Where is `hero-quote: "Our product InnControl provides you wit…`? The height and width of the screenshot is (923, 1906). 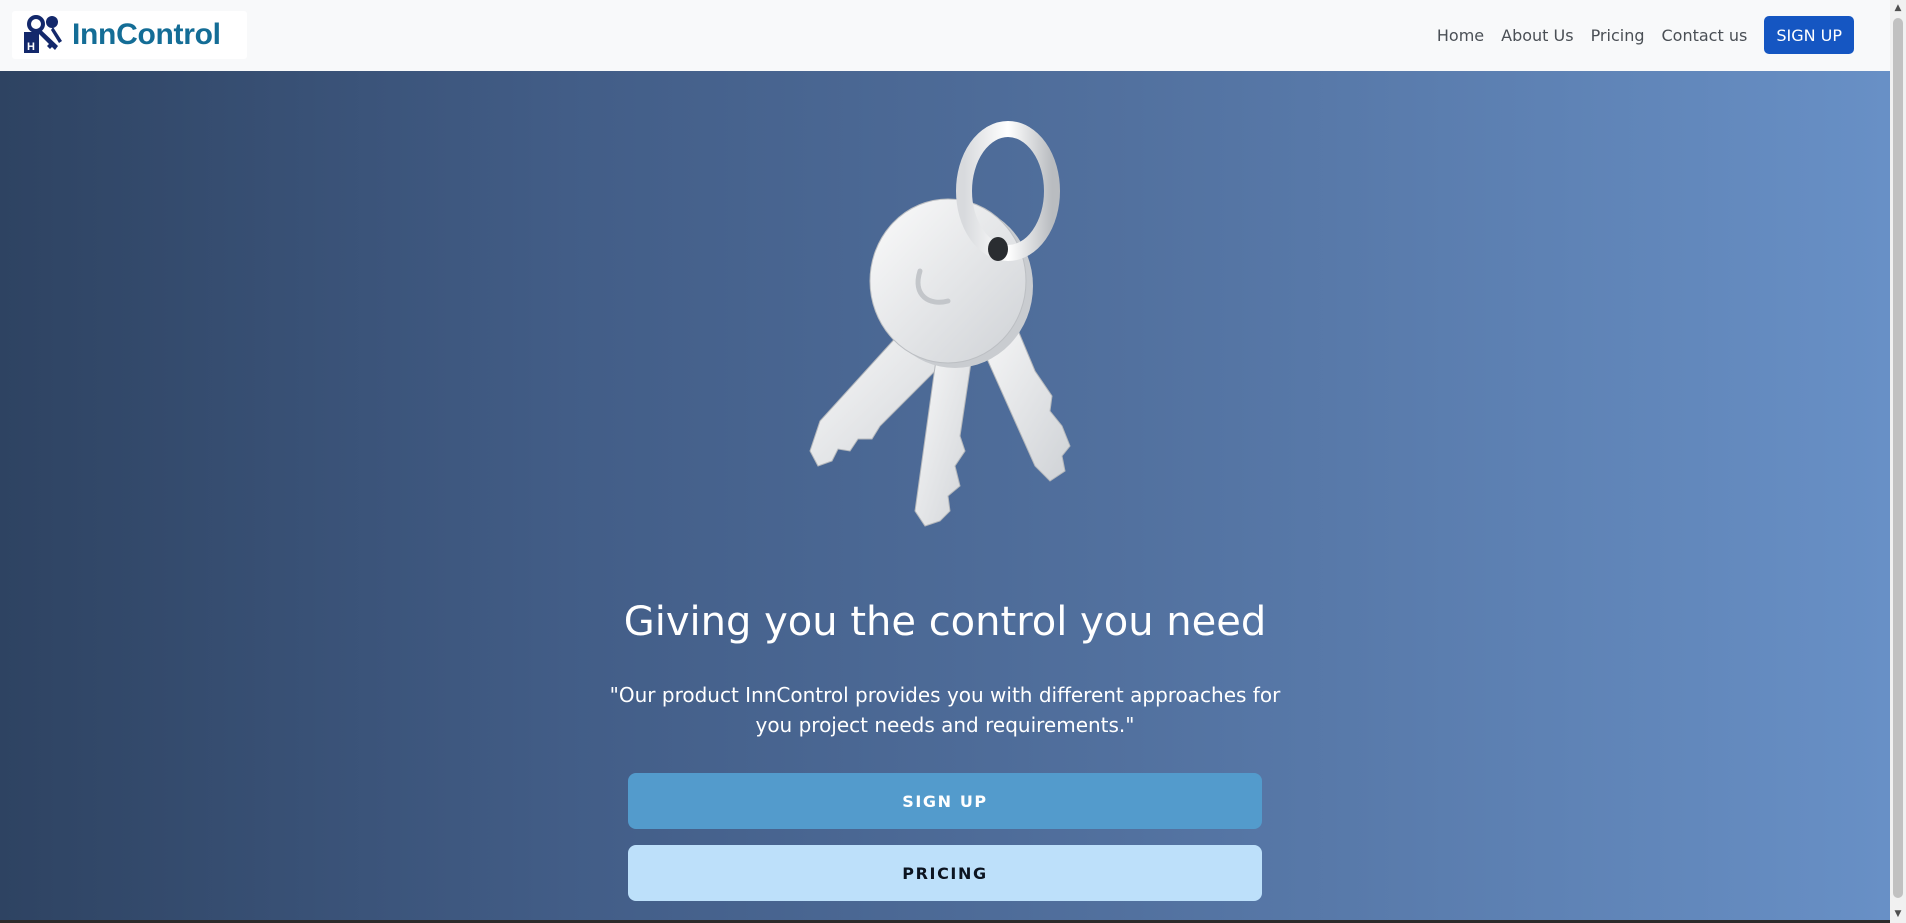 hero-quote: "Our product InnControl provides you wit… is located at coordinates (945, 710).